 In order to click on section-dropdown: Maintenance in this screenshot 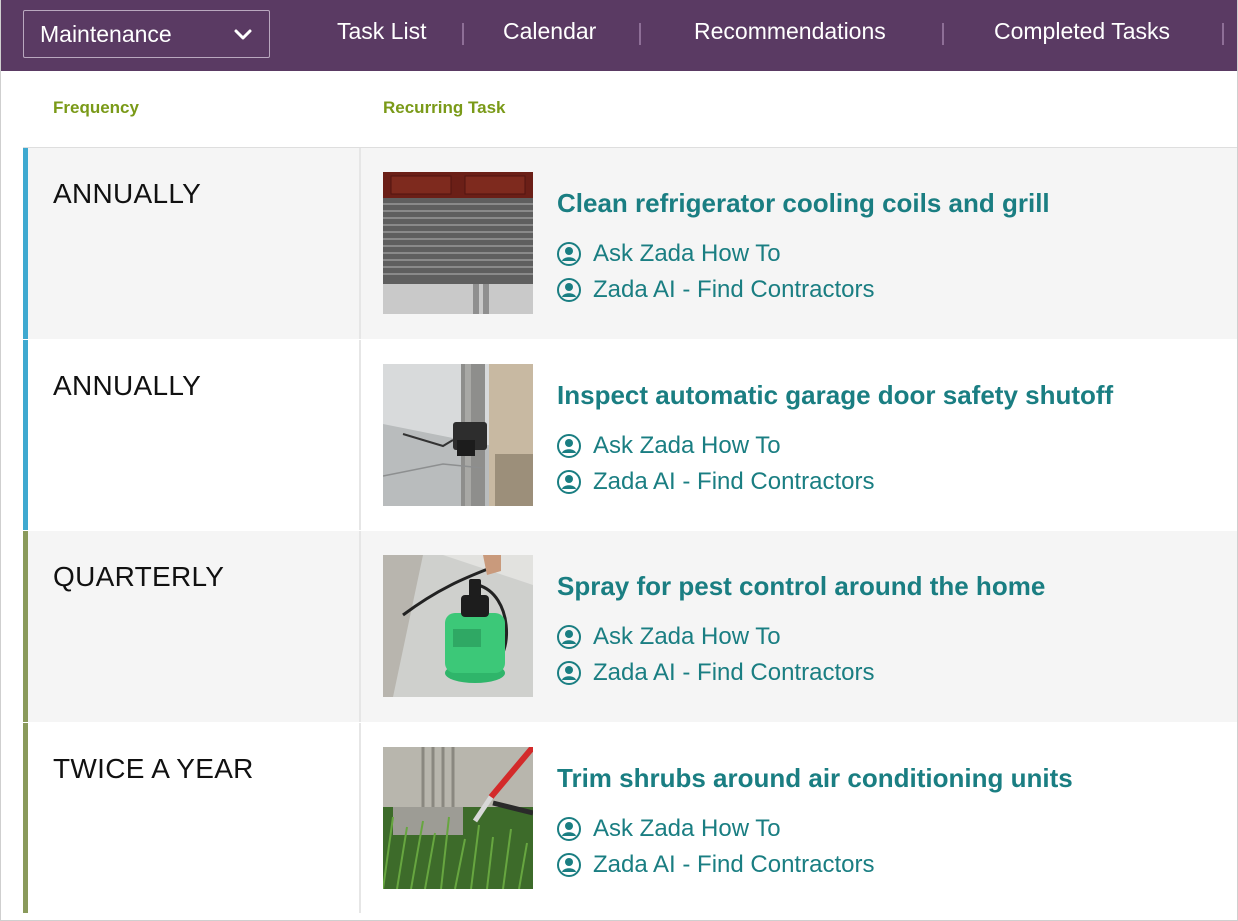, I will do `click(146, 34)`.